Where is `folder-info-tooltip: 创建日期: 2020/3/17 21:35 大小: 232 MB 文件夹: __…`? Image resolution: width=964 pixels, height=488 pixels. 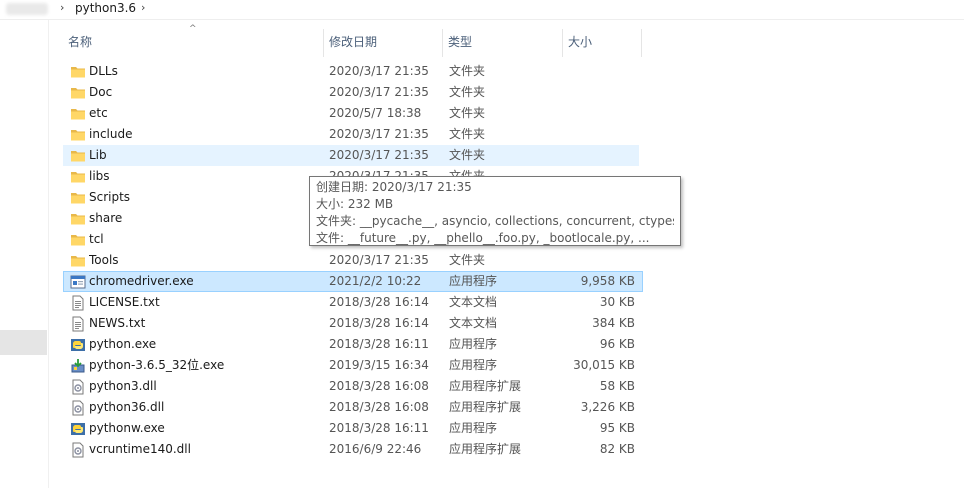
folder-info-tooltip: 创建日期: 2020/3/17 21:35 大小: 232 MB 文件夹: __… is located at coordinates (495, 211).